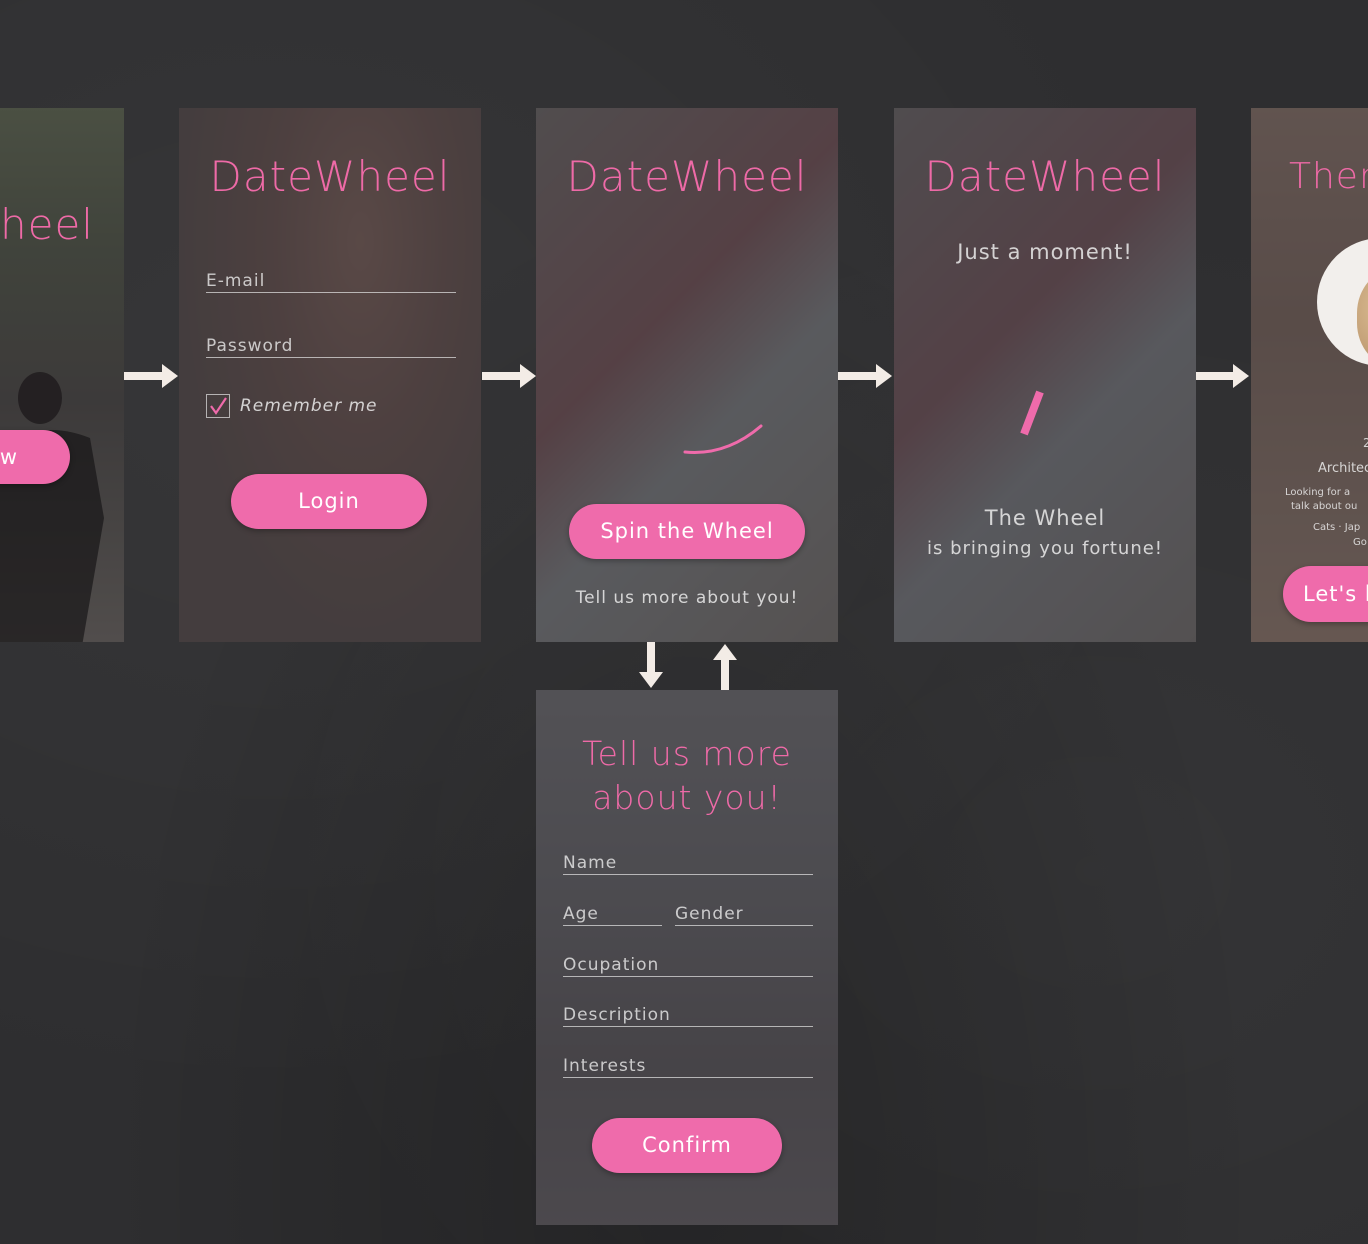  What do you see at coordinates (612, 915) in the screenshot?
I see `age-field: Age` at bounding box center [612, 915].